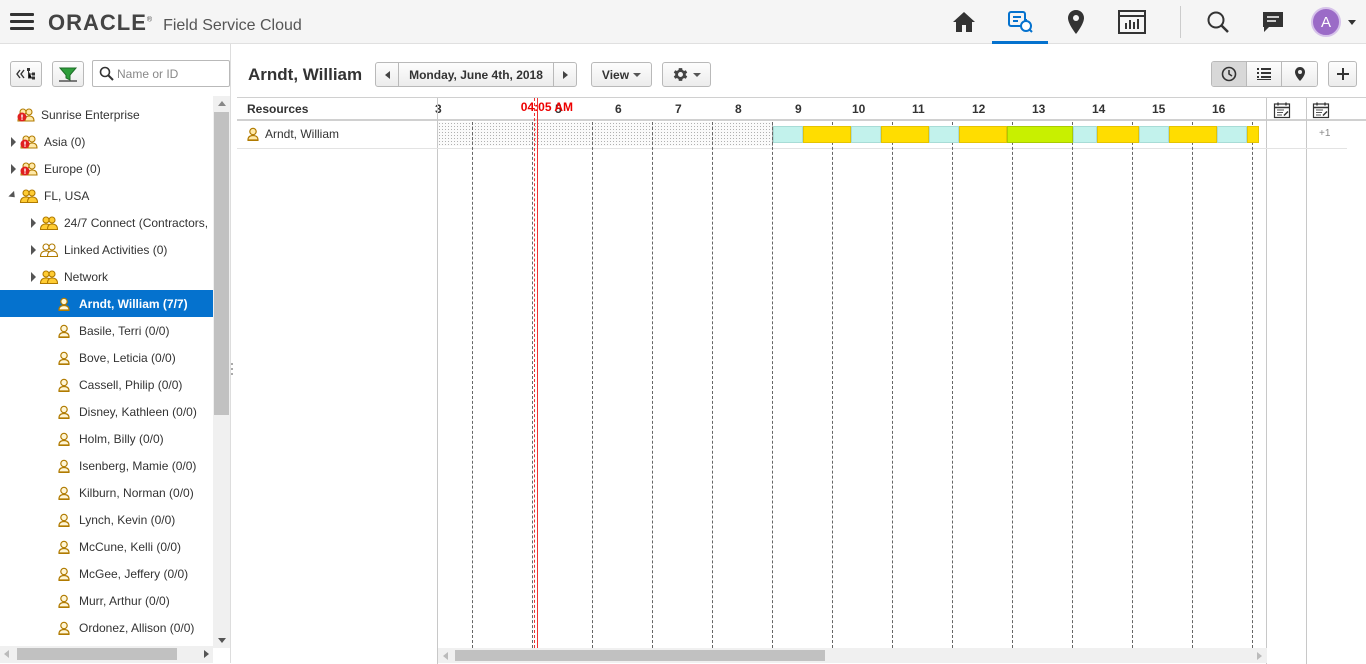 Image resolution: width=1366 pixels, height=664 pixels. I want to click on resource-search, so click(161, 73).